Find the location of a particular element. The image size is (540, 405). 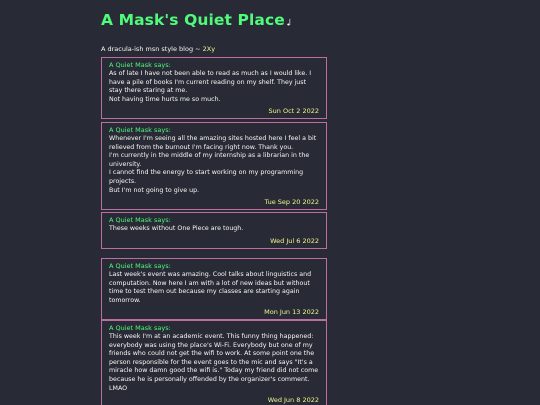

site-title: A Mask's Quiet Place 𝆺𝅥 is located at coordinates (271, 22).